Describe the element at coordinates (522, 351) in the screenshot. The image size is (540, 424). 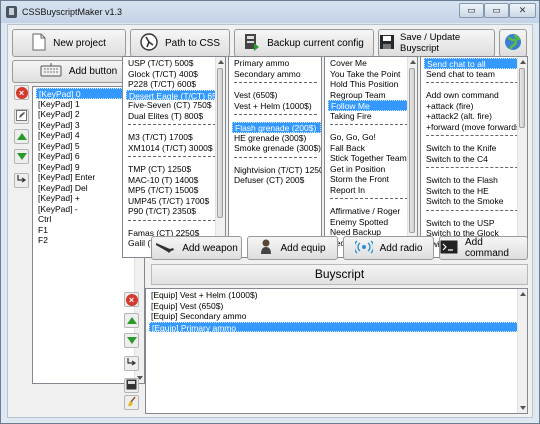
I see `buyscript-scrollbar` at that location.